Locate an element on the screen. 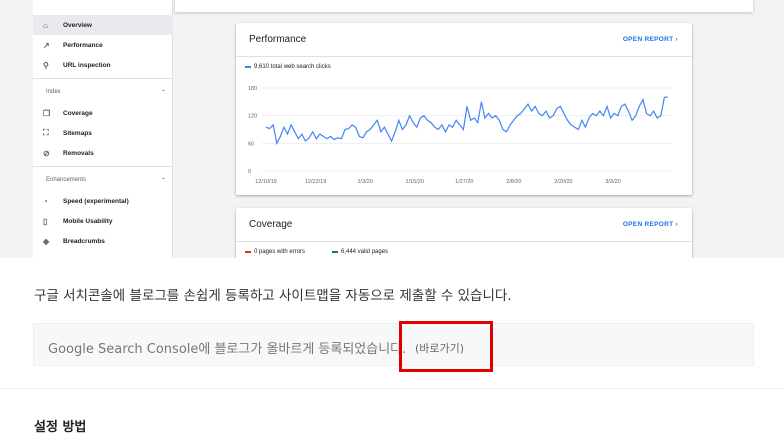  sidebar-item-label: Removals is located at coordinates (78, 153).